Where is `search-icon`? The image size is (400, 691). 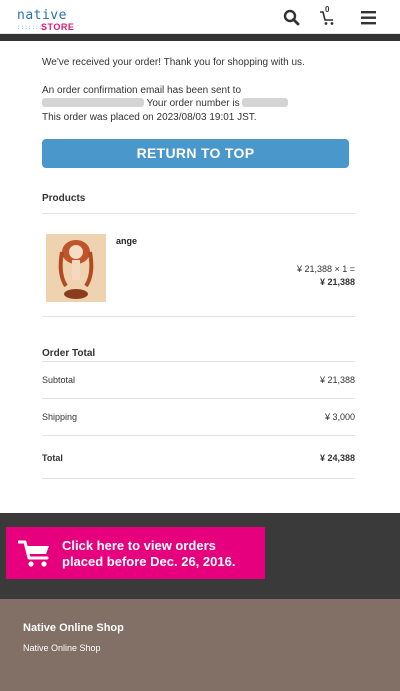 search-icon is located at coordinates (292, 18).